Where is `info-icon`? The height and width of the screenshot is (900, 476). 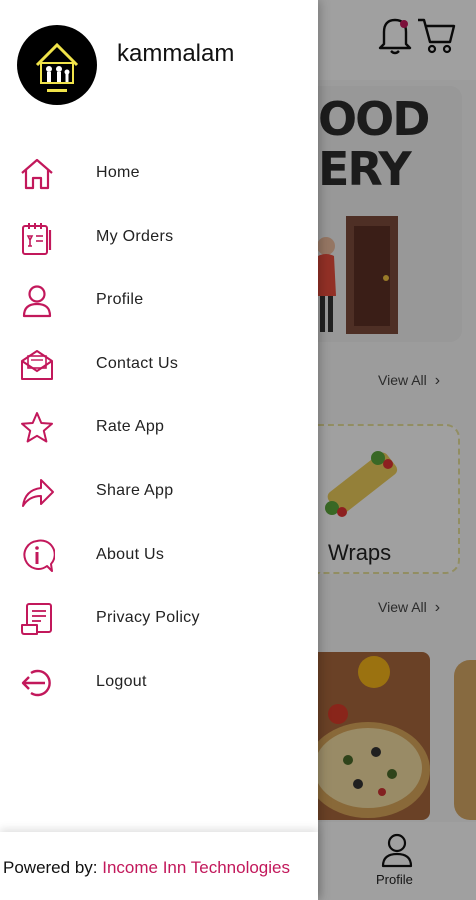
info-icon is located at coordinates (37, 556).